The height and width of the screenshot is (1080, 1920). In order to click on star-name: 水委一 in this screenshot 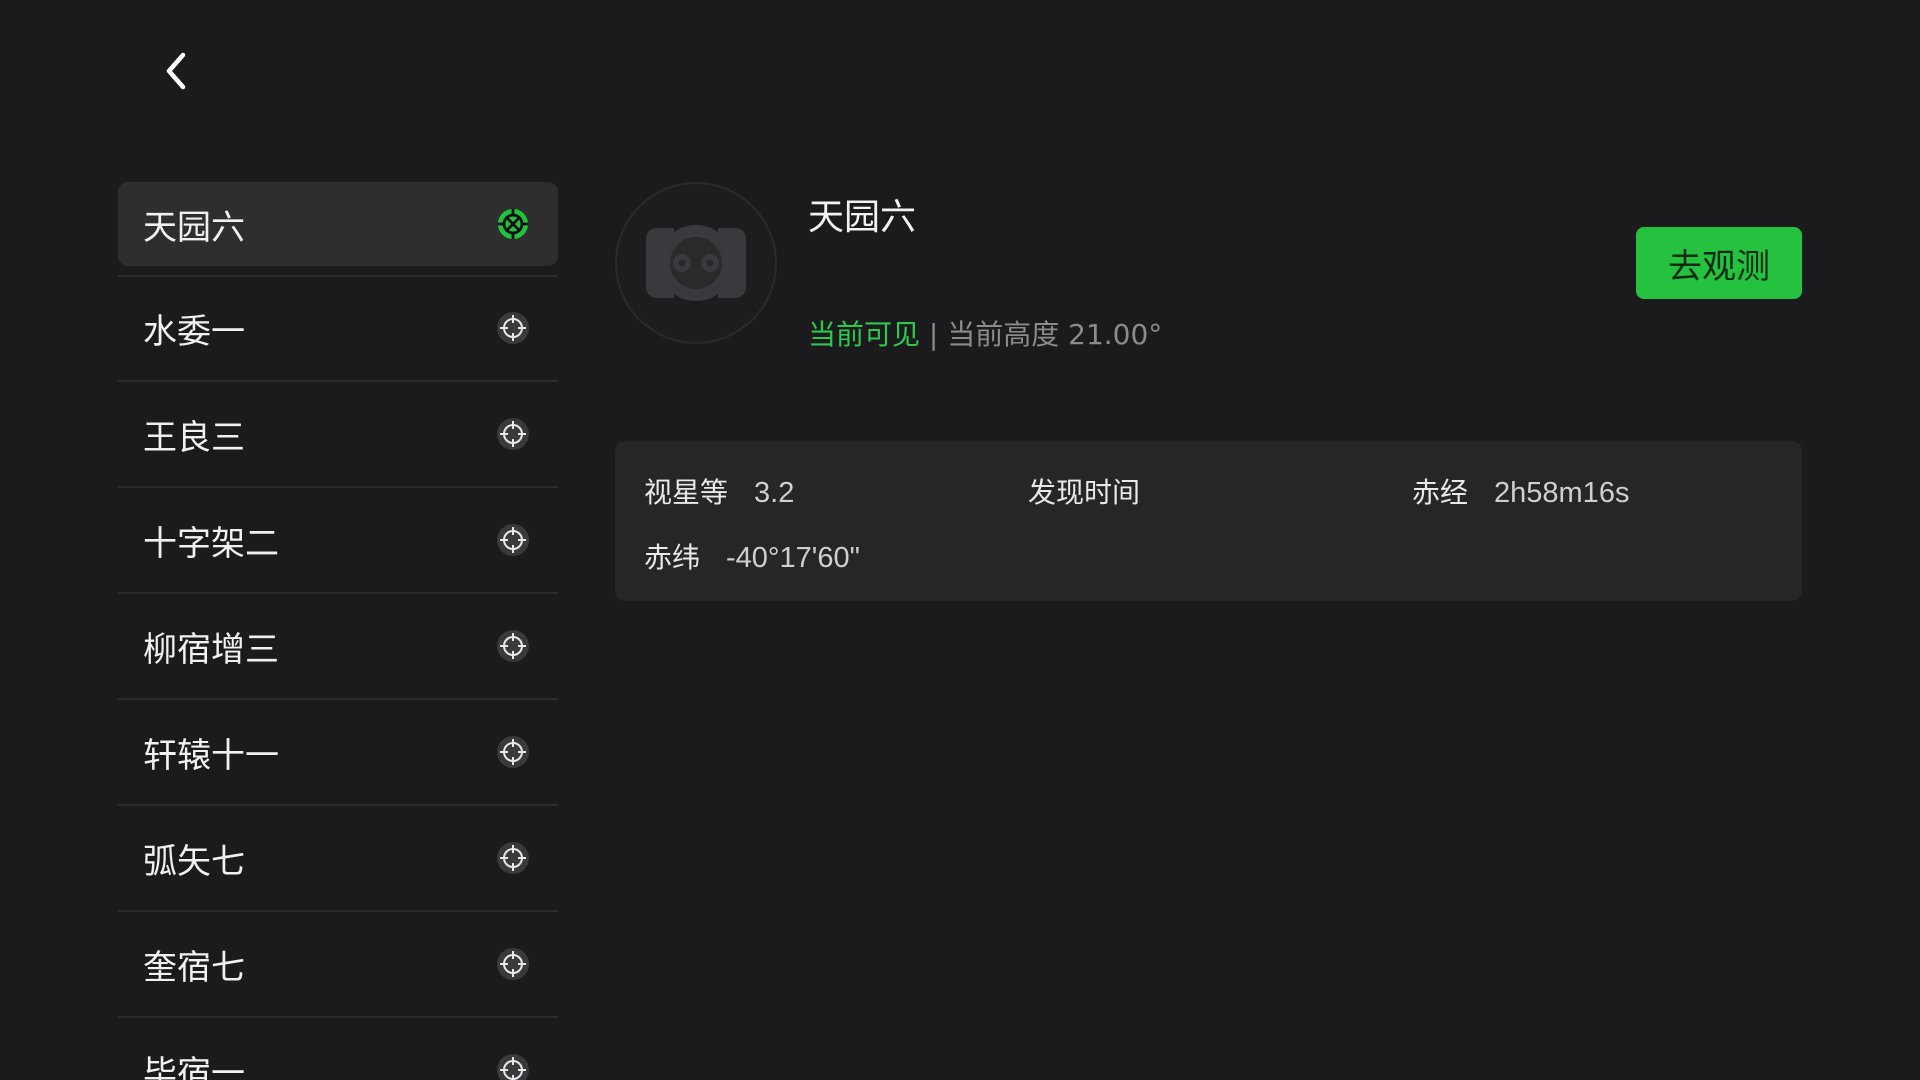, I will do `click(194, 331)`.